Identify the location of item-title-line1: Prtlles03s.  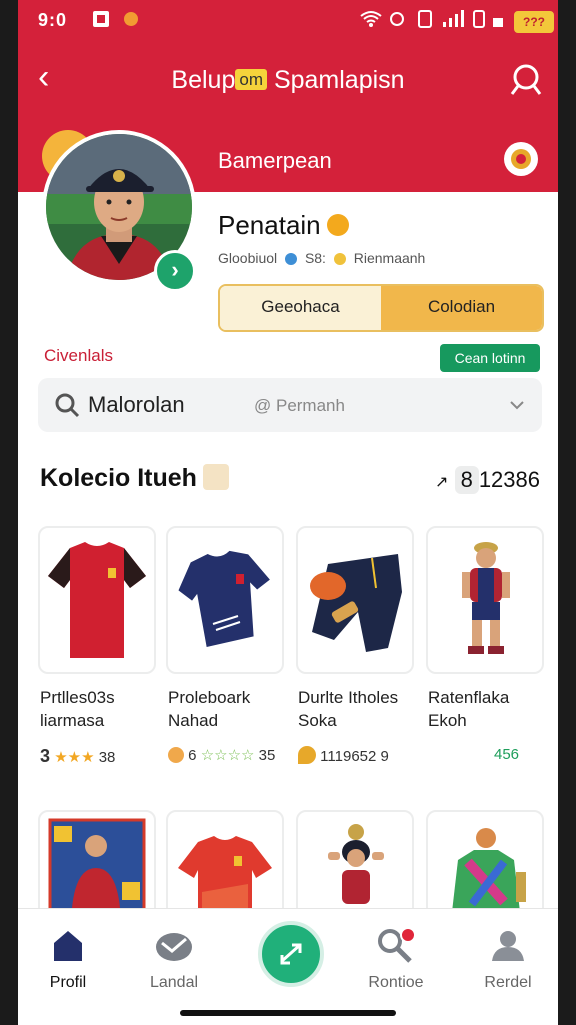
(77, 697).